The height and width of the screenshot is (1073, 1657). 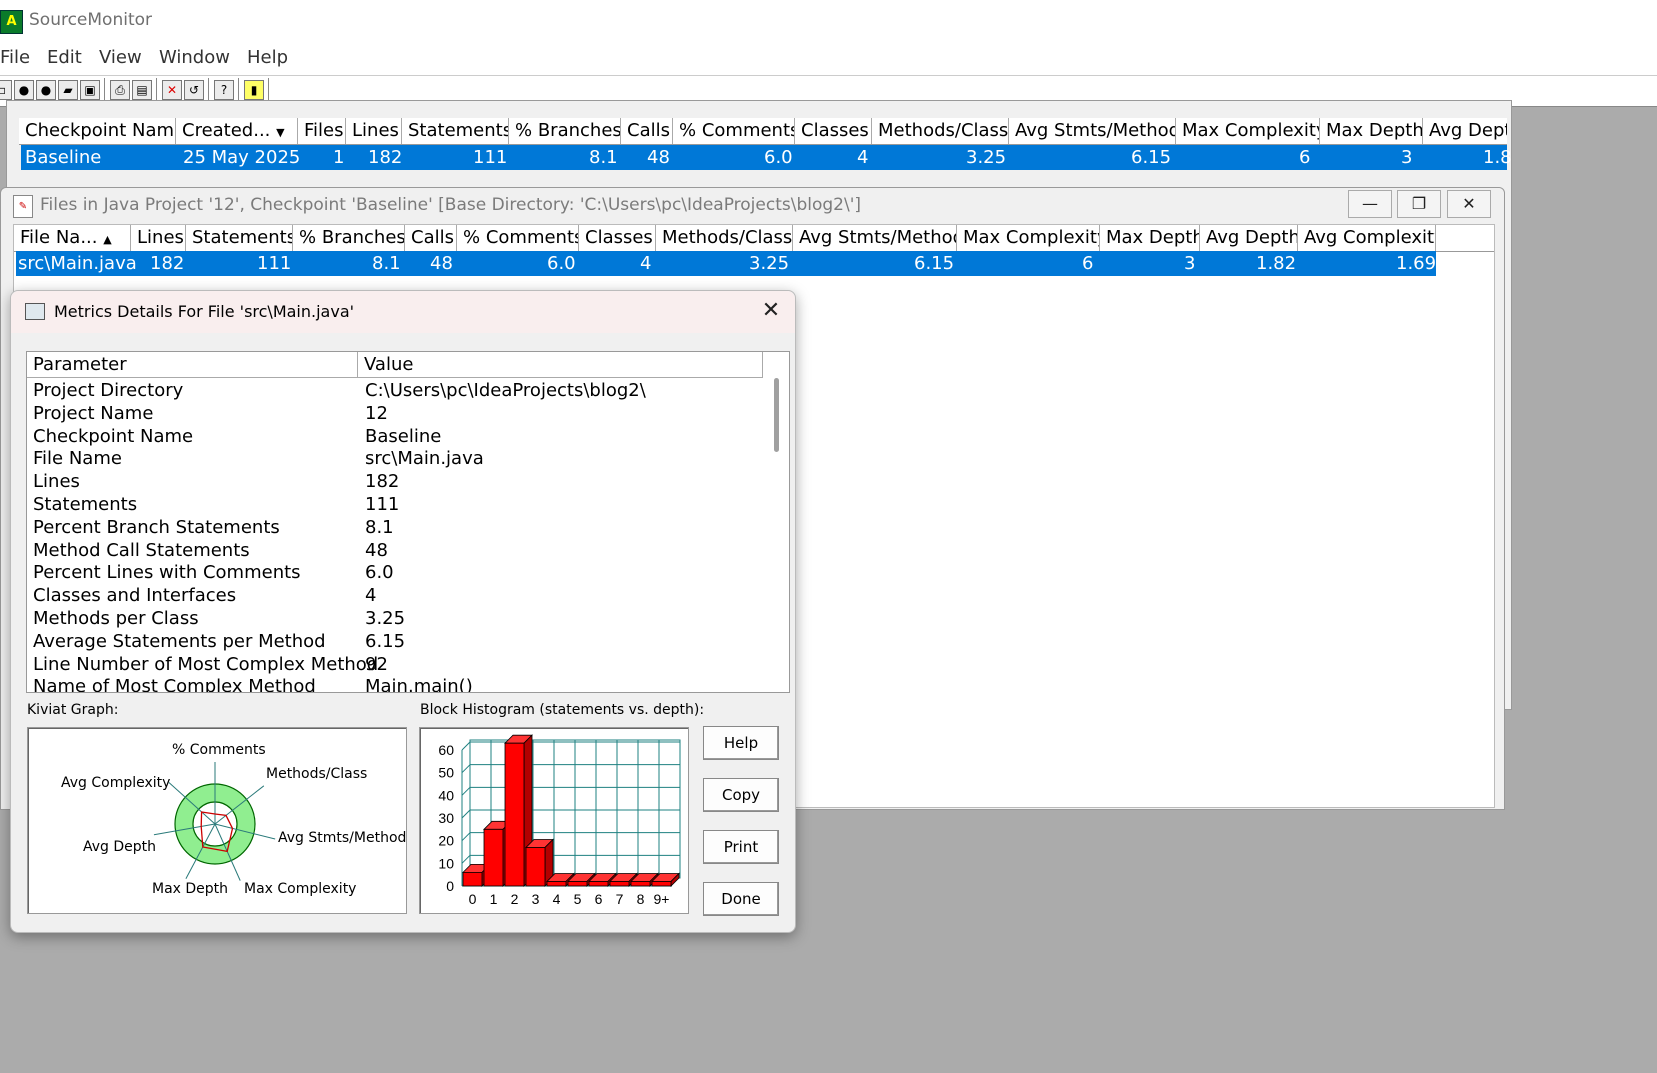 I want to click on parameter-row: Percent Branch Statements 8.1, so click(x=394, y=527).